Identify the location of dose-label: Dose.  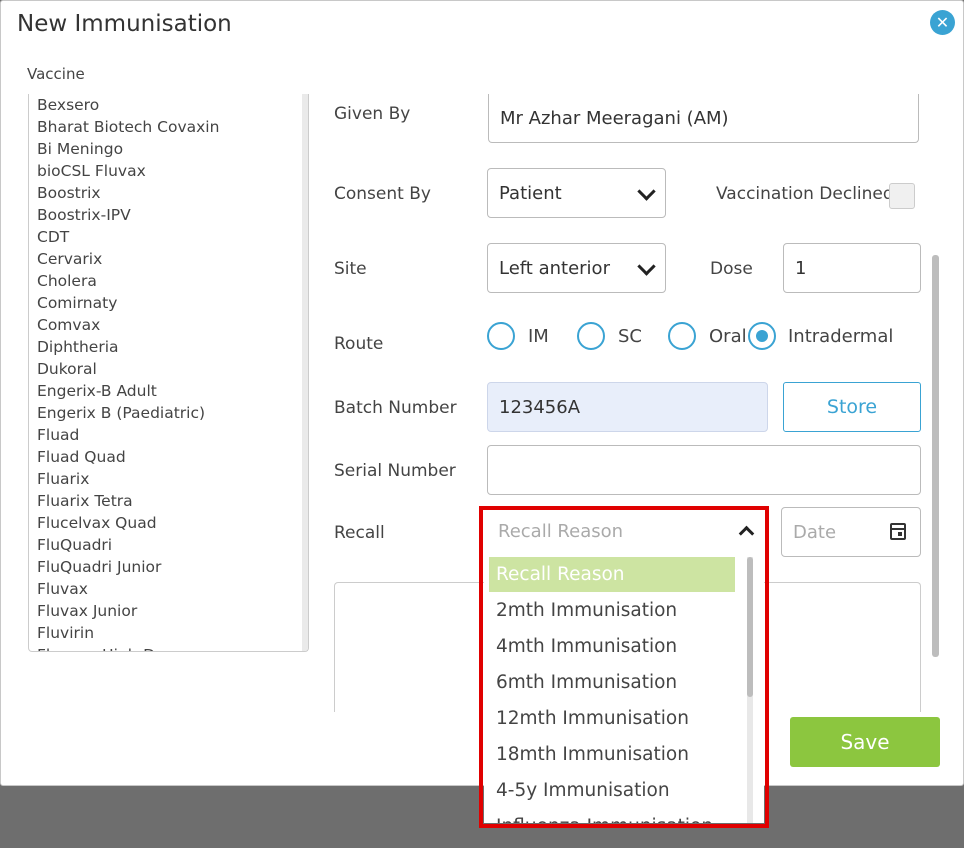
(731, 269).